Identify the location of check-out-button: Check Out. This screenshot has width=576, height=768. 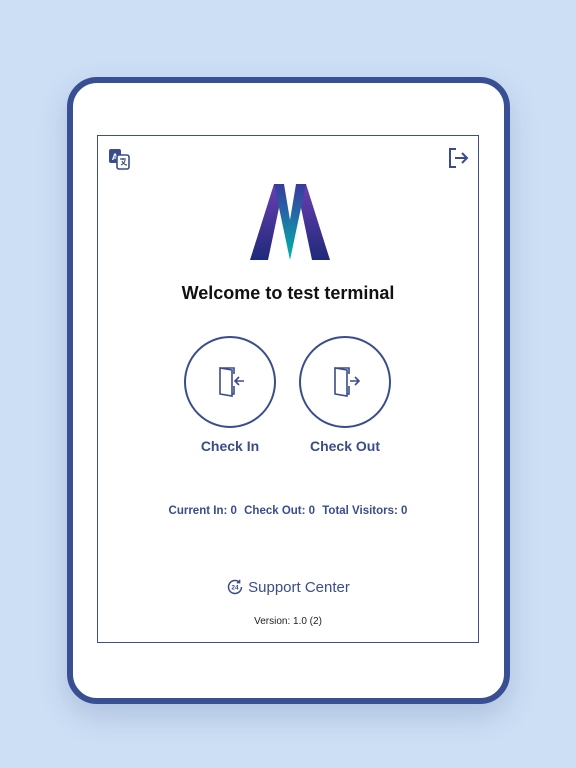
(345, 395).